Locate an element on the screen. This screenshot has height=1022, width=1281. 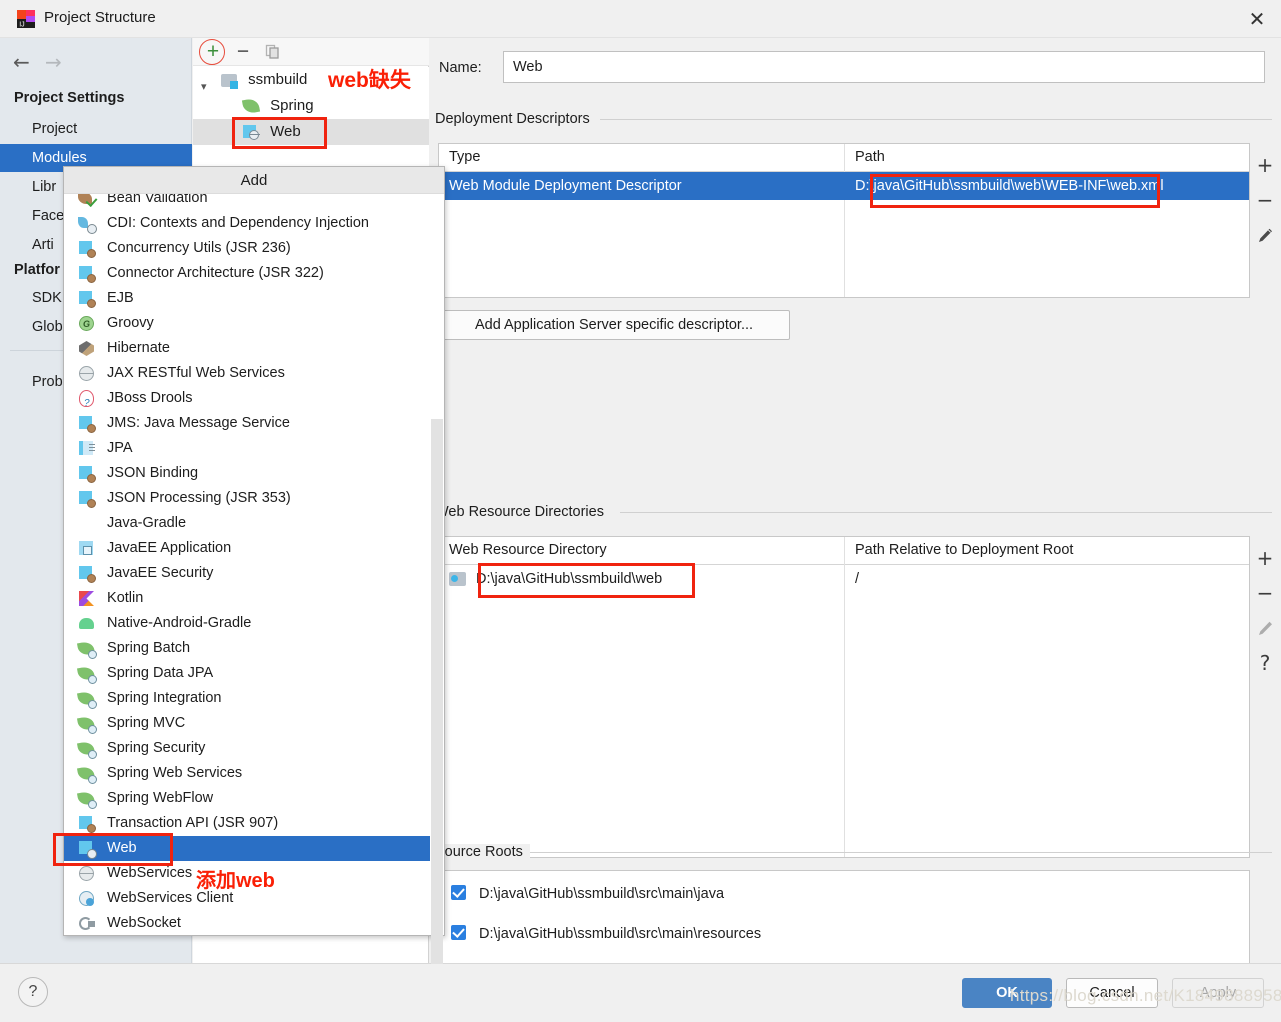
column-header-relative-path: Path Relative to Deployment Root is located at coordinates (964, 550).